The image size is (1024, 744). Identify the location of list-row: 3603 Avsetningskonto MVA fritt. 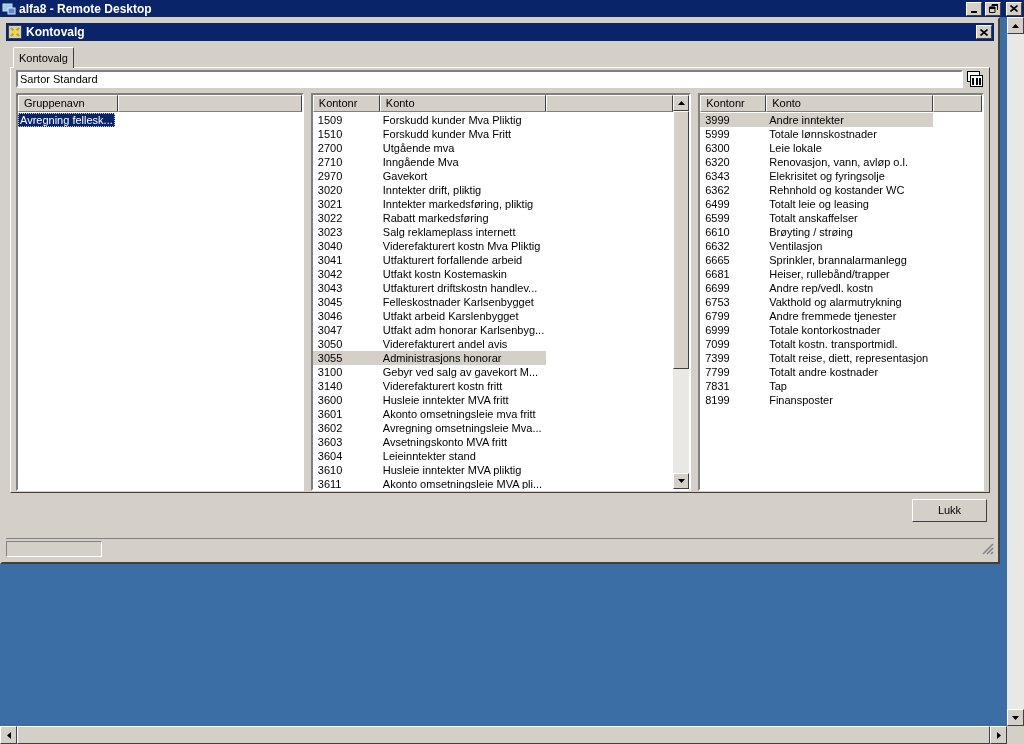
(493, 442).